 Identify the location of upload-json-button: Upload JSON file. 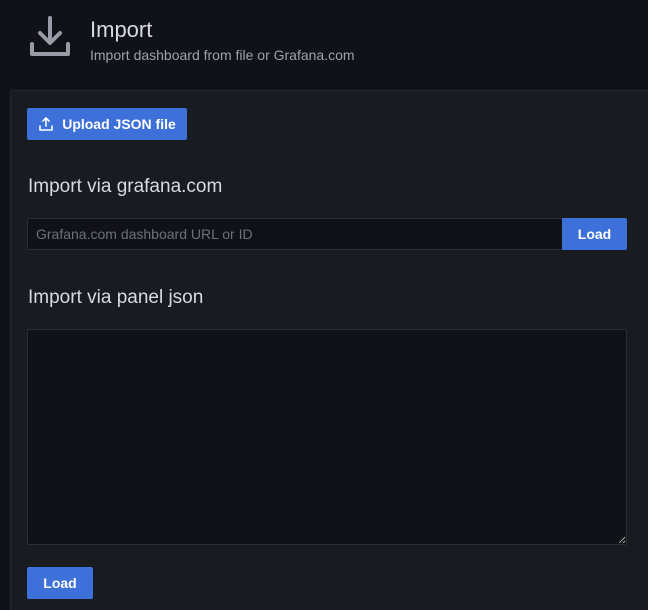
(107, 124).